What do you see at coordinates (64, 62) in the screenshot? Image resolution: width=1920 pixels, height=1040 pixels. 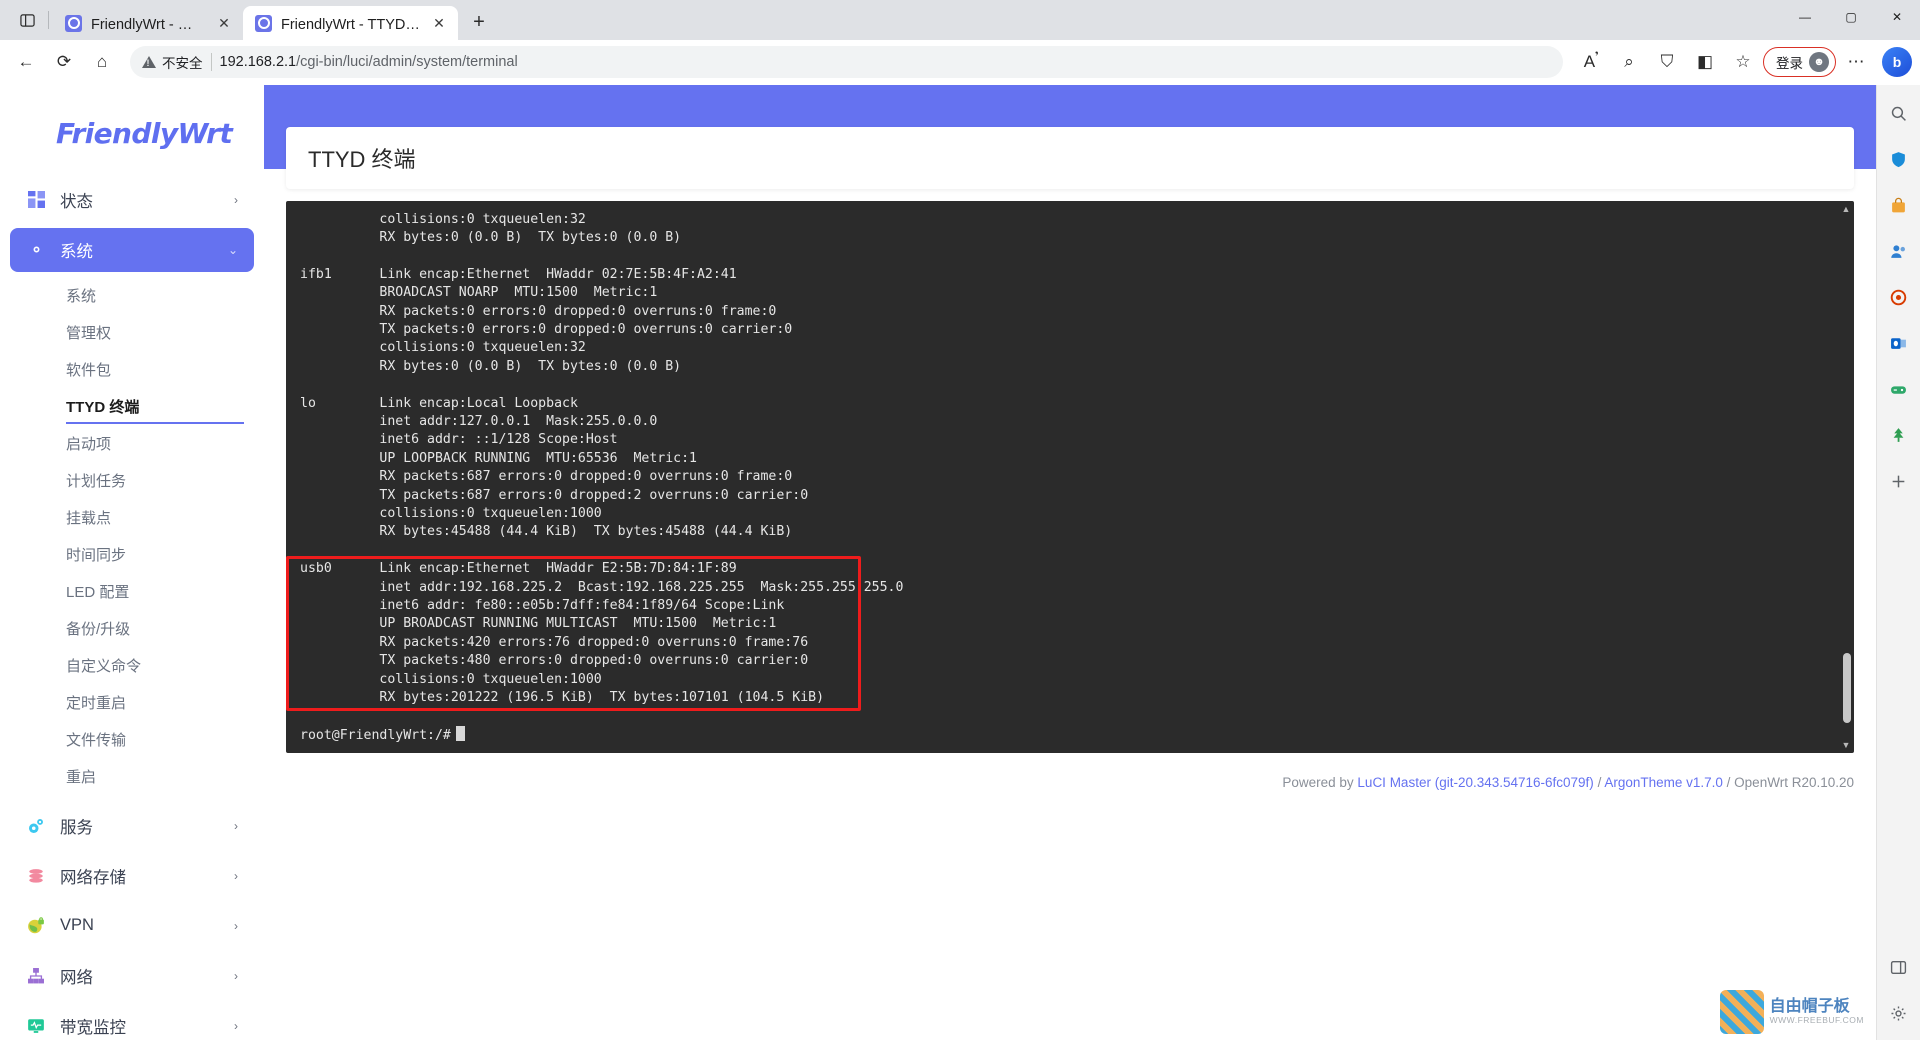 I see `reload-button: ⟳` at bounding box center [64, 62].